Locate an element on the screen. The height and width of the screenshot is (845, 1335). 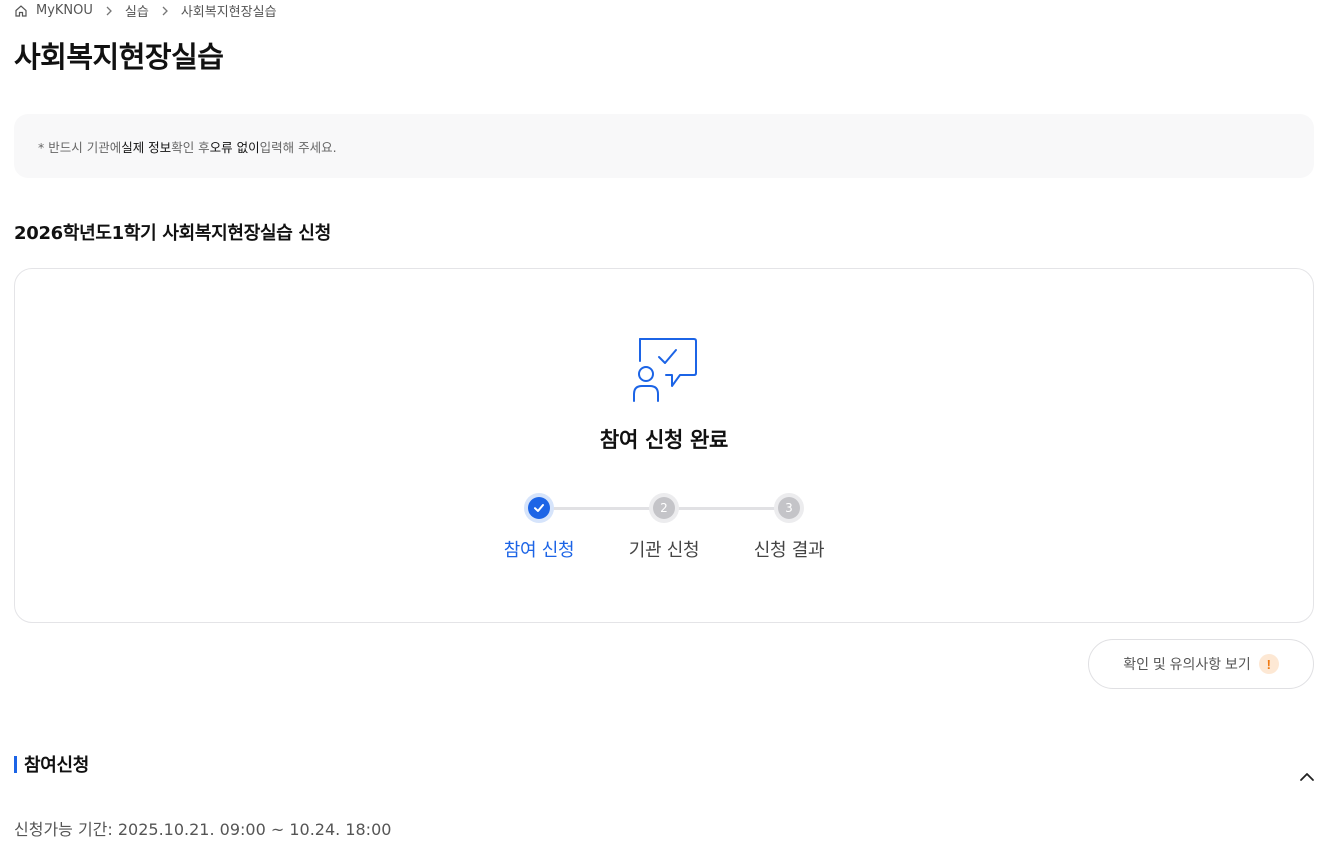
step-indicator: 3 is located at coordinates (789, 508).